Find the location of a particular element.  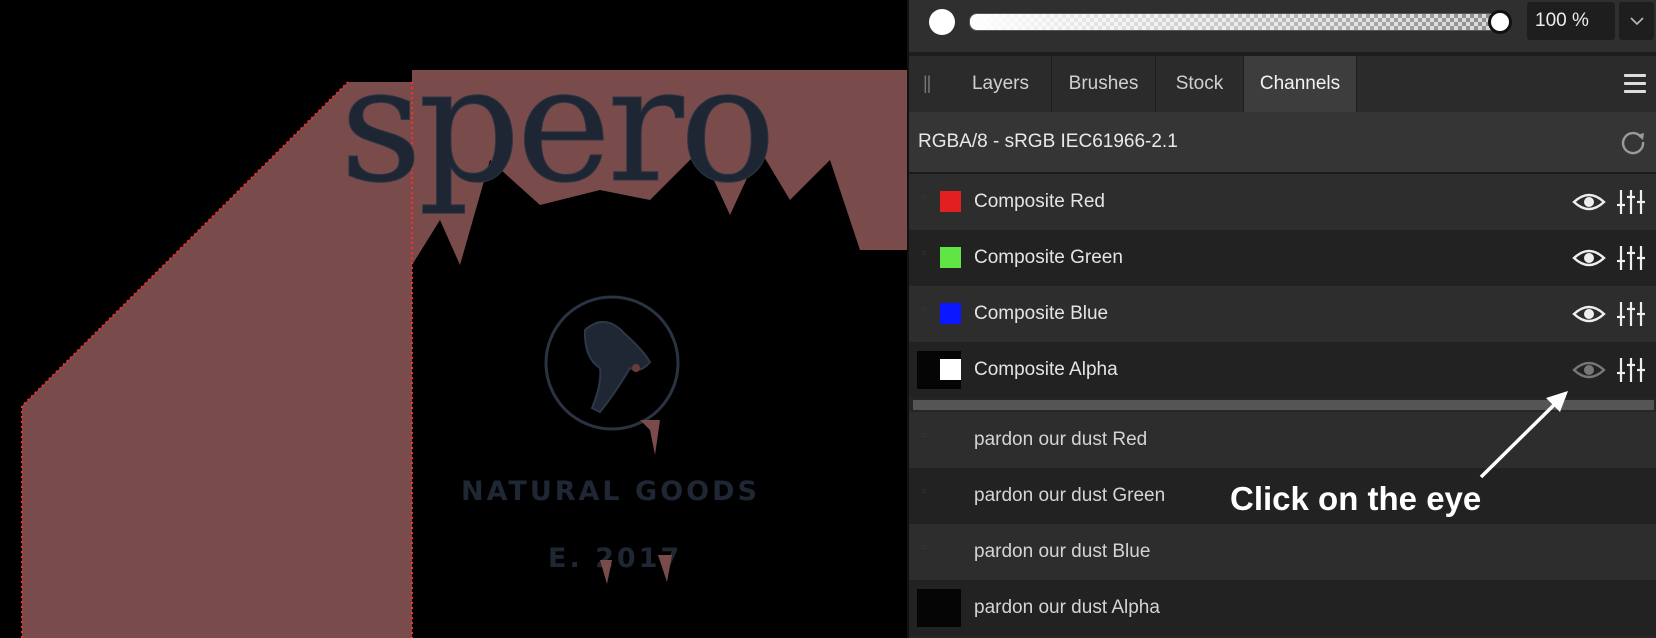

channel-section-divider is located at coordinates (1283, 405).